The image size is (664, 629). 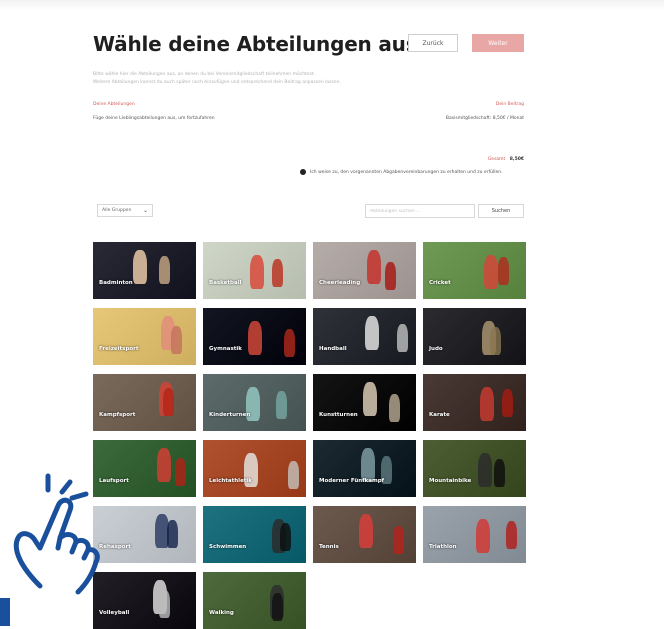 What do you see at coordinates (420, 211) in the screenshot?
I see `search-input` at bounding box center [420, 211].